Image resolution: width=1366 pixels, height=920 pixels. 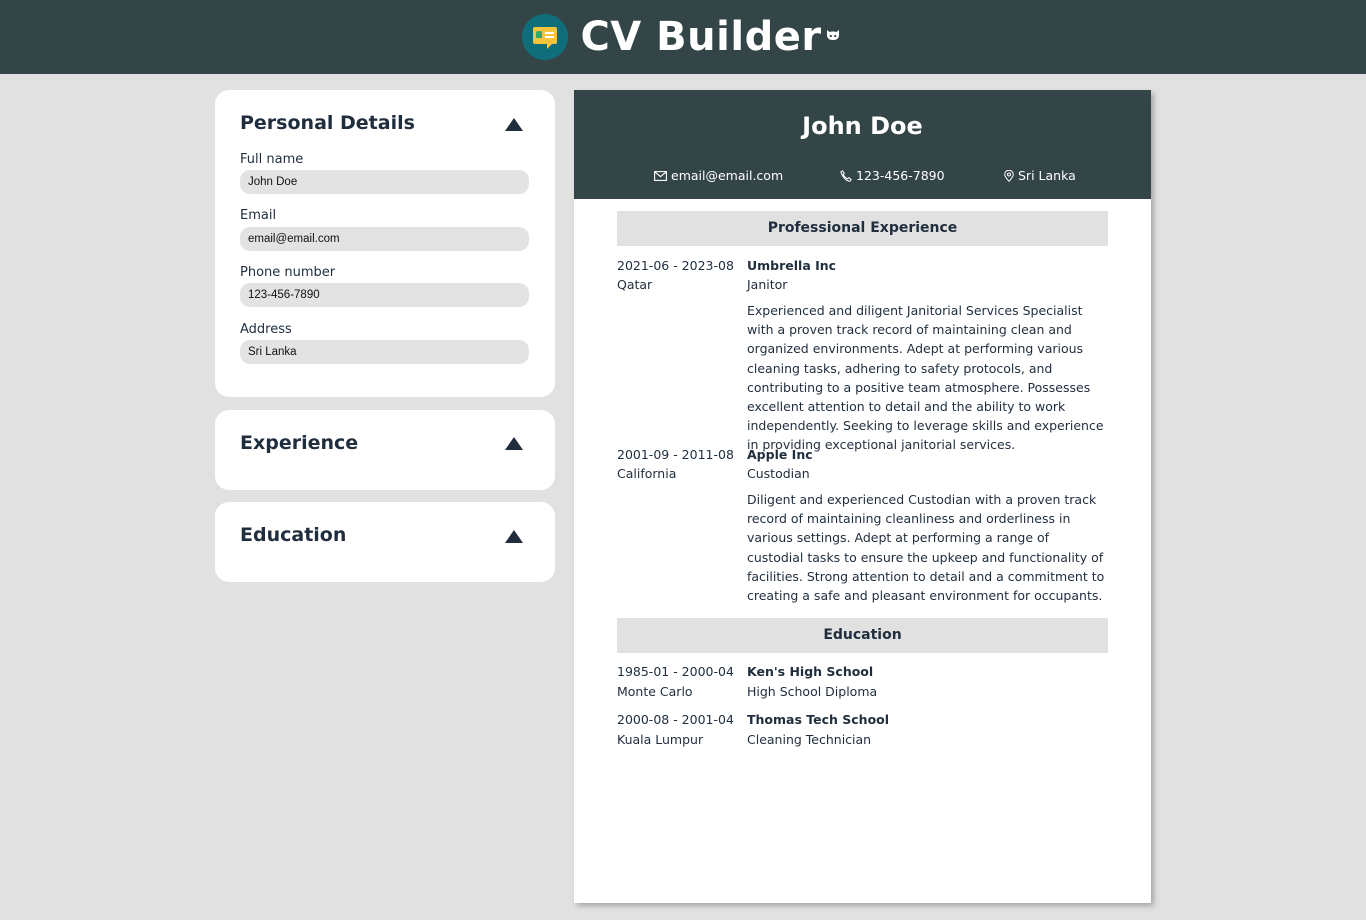 What do you see at coordinates (635, 284) in the screenshot?
I see `experience-location: Qatar` at bounding box center [635, 284].